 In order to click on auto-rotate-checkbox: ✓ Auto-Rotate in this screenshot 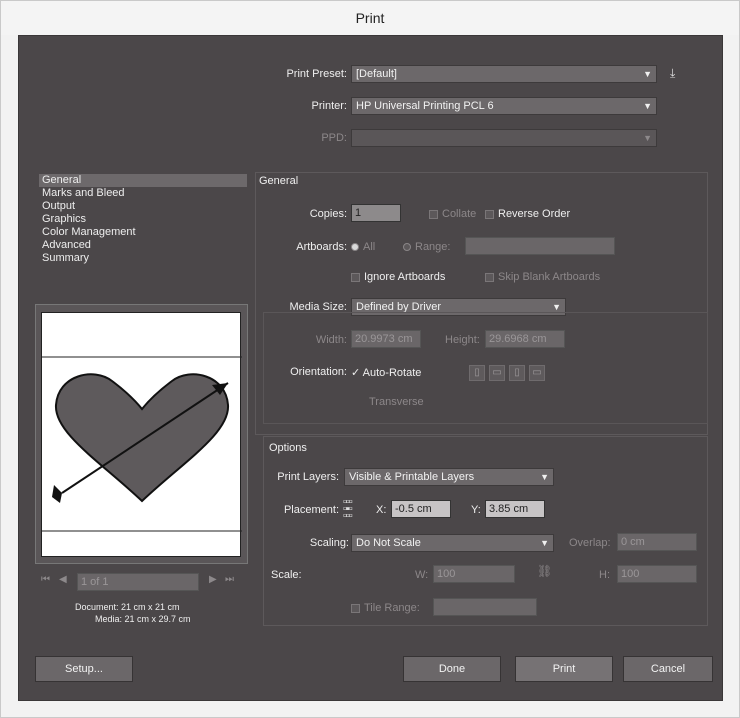, I will do `click(386, 372)`.